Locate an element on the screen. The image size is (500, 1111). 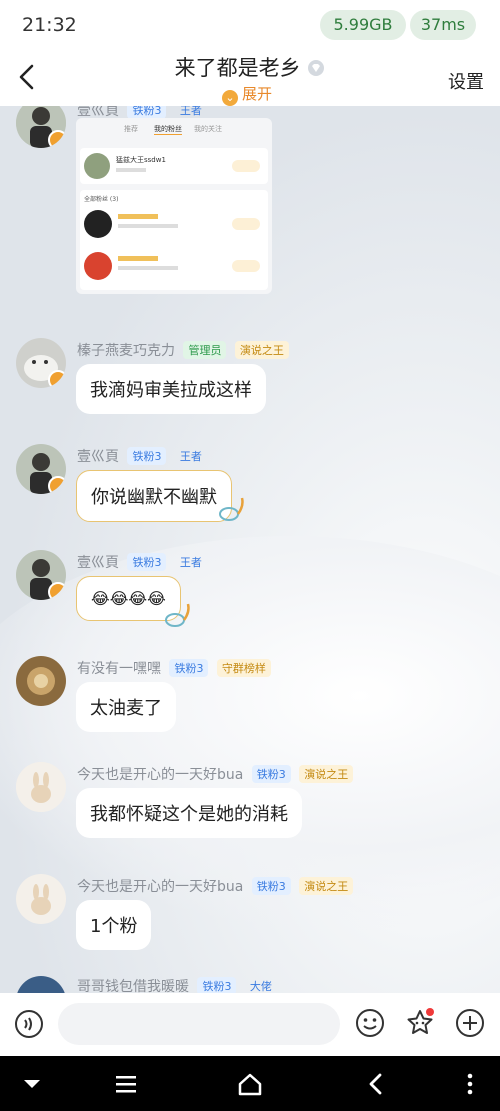
notification-dot is located at coordinates (430, 1012).